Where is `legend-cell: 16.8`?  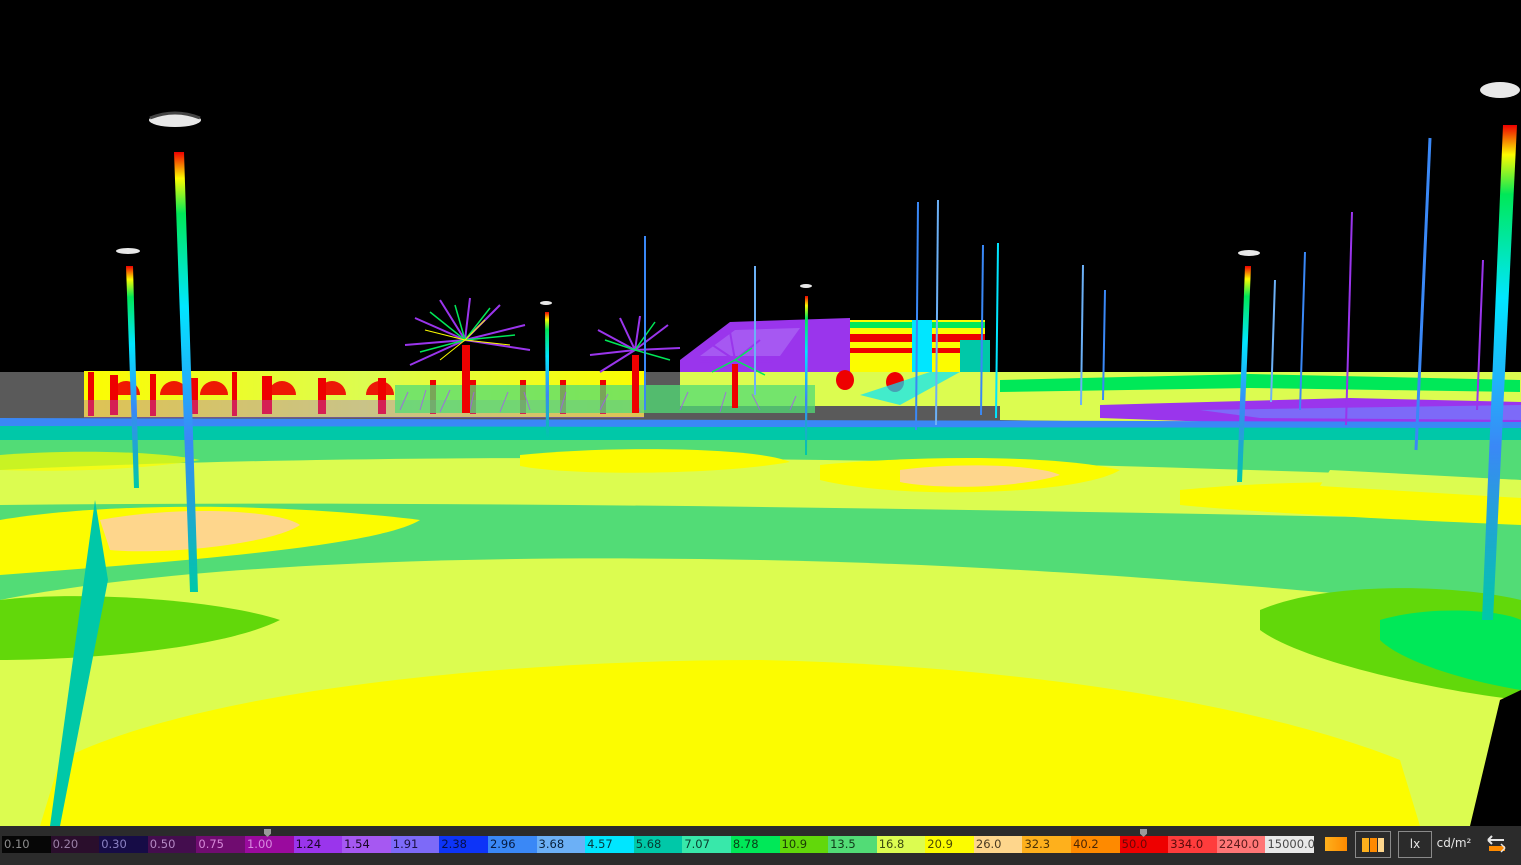
legend-cell: 16.8 is located at coordinates (901, 844).